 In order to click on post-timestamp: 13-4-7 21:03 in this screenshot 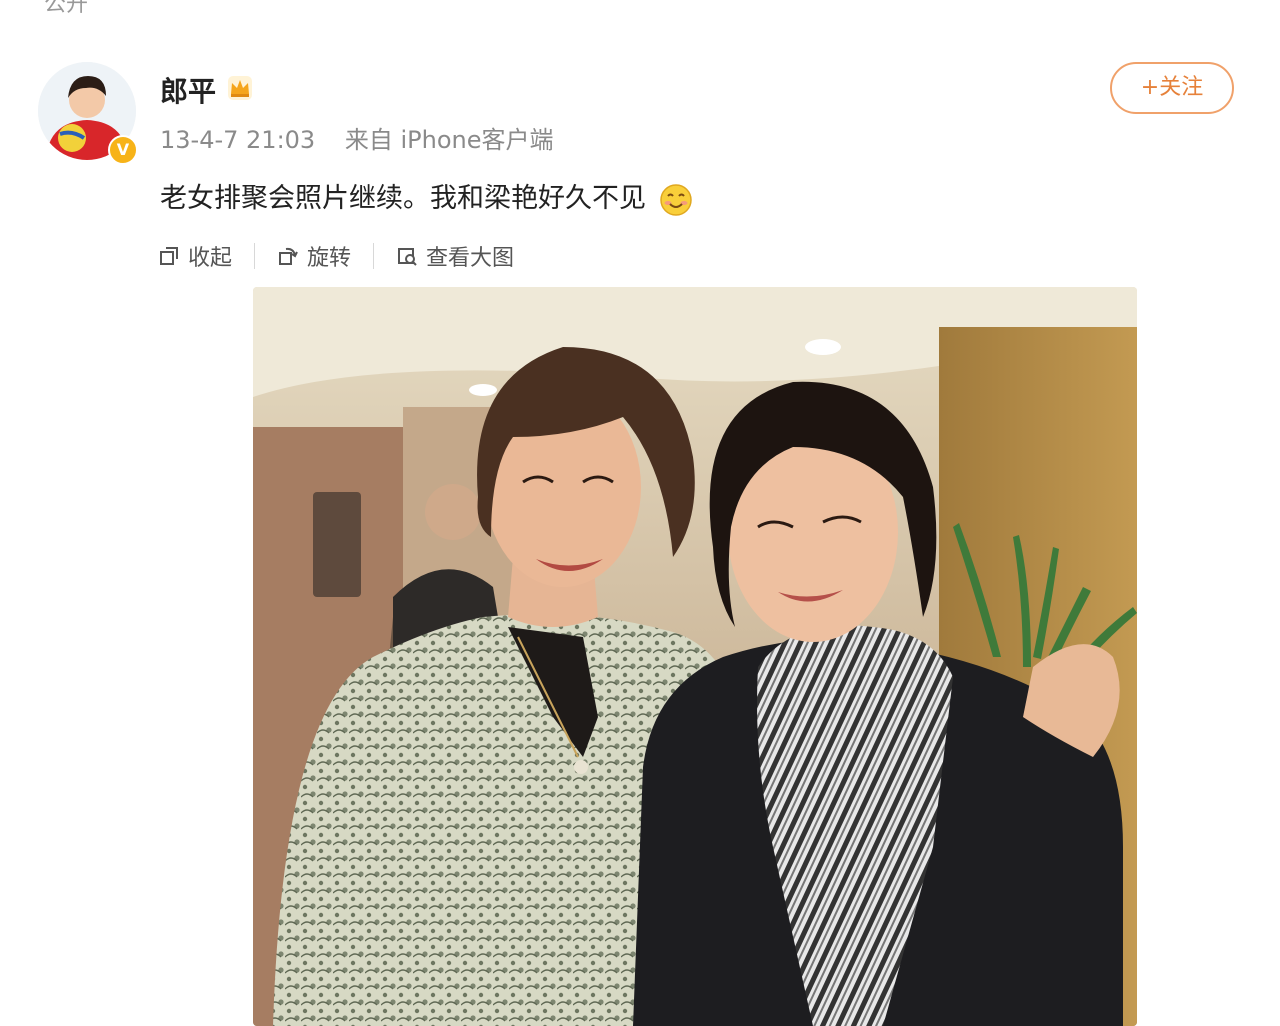, I will do `click(237, 140)`.